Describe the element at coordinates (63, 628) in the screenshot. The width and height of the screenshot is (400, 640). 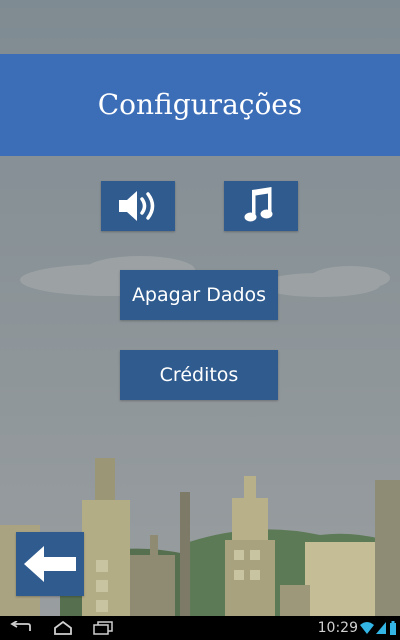
I see `nav-home-icon` at that location.